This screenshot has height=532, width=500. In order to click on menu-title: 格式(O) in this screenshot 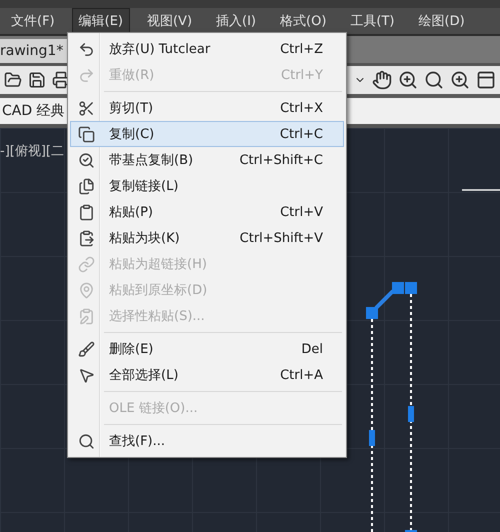, I will do `click(303, 21)`.